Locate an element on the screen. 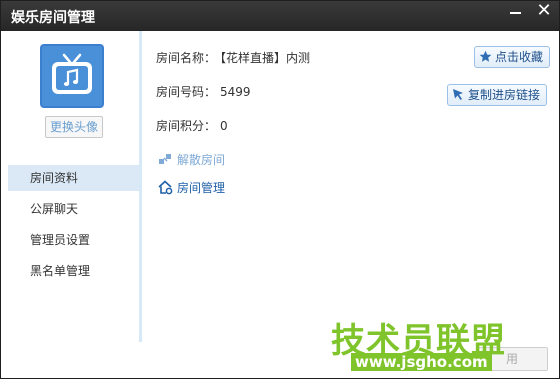  star-icon is located at coordinates (485, 56).